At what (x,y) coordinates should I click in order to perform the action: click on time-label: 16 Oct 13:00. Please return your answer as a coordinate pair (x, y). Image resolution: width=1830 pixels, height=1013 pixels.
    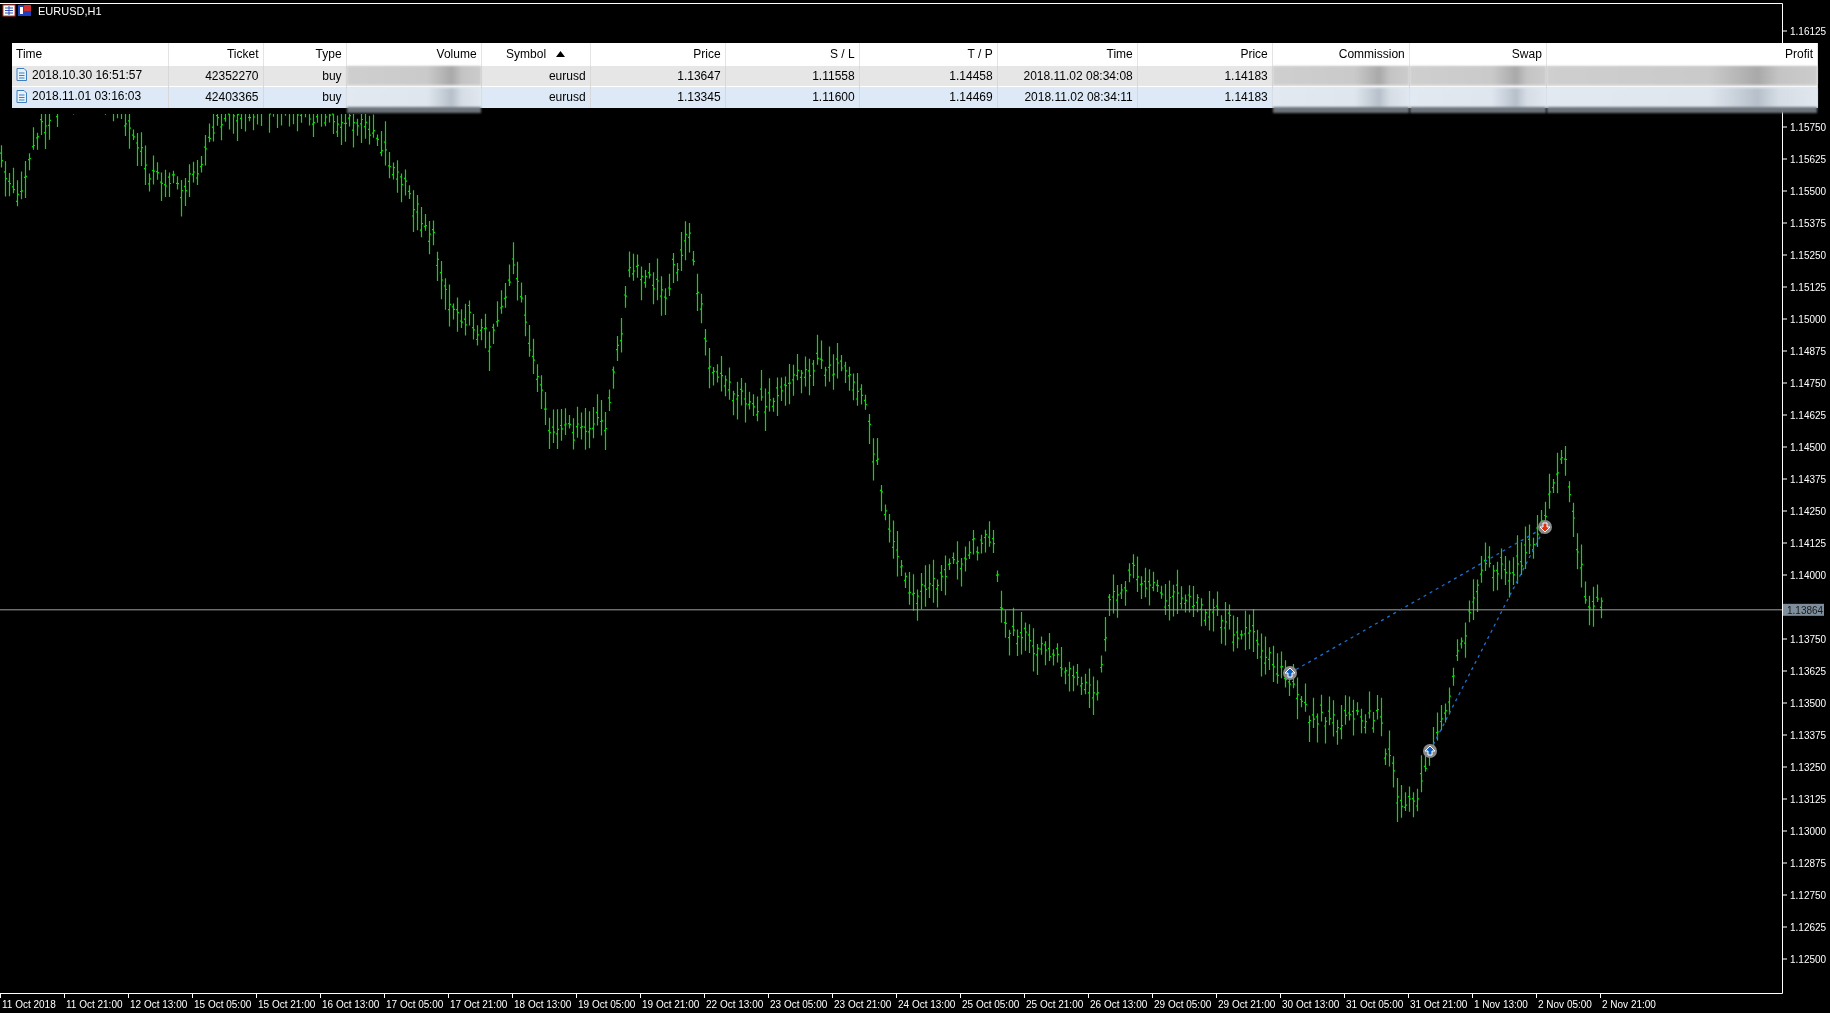
    Looking at the image, I should click on (351, 1004).